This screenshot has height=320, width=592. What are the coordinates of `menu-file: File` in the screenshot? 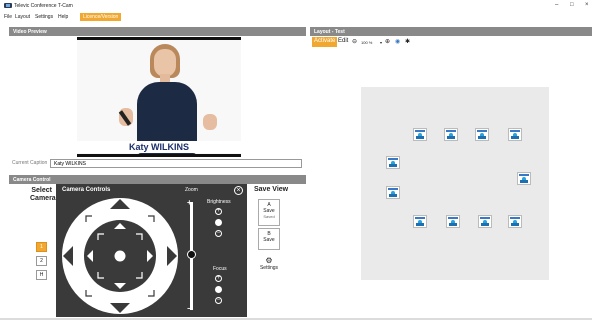 It's located at (8, 17).